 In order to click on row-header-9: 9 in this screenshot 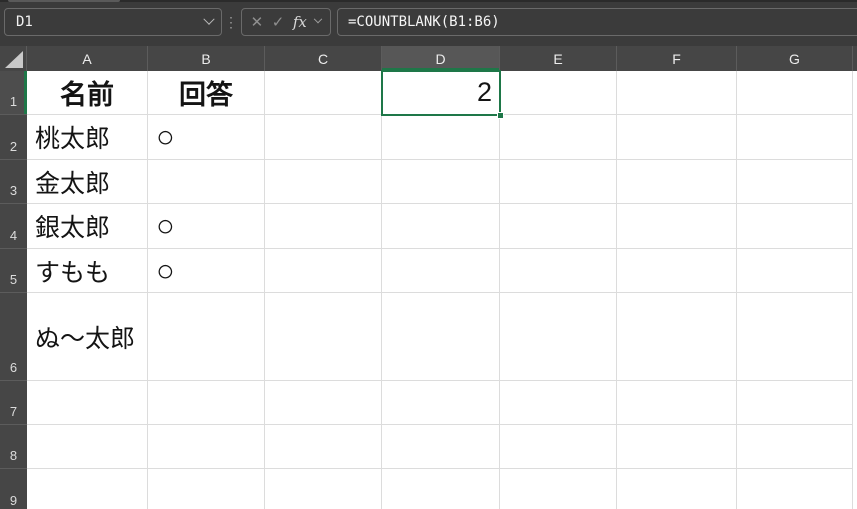, I will do `click(13, 489)`.